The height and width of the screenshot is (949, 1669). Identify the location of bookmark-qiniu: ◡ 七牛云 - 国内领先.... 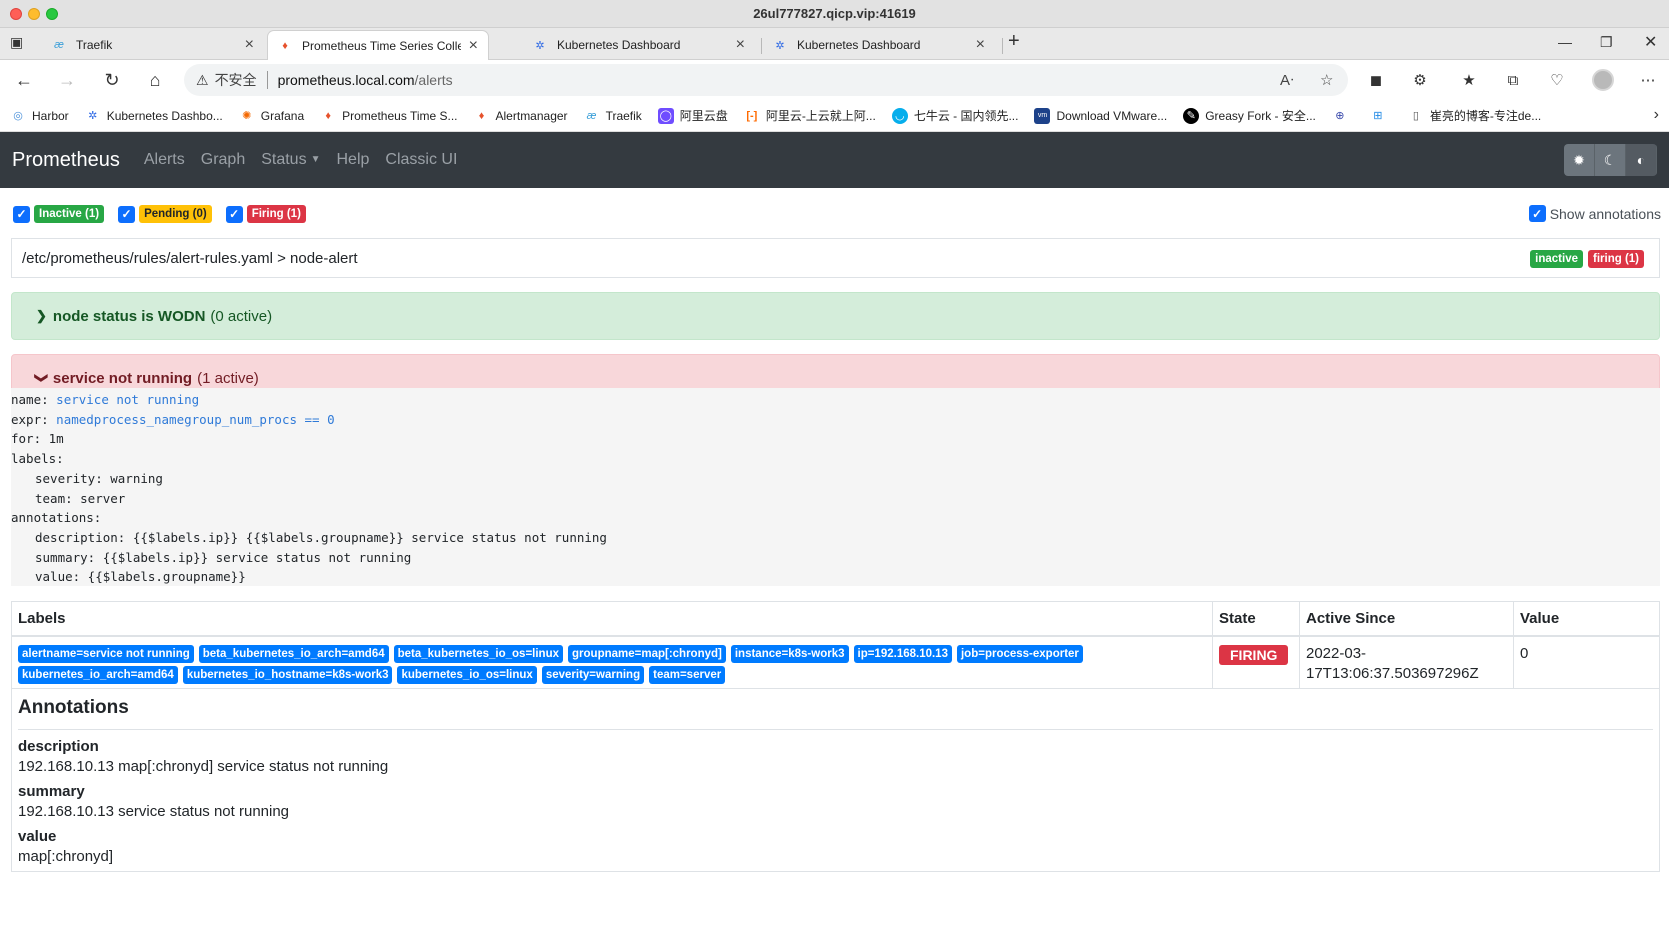
(954, 115).